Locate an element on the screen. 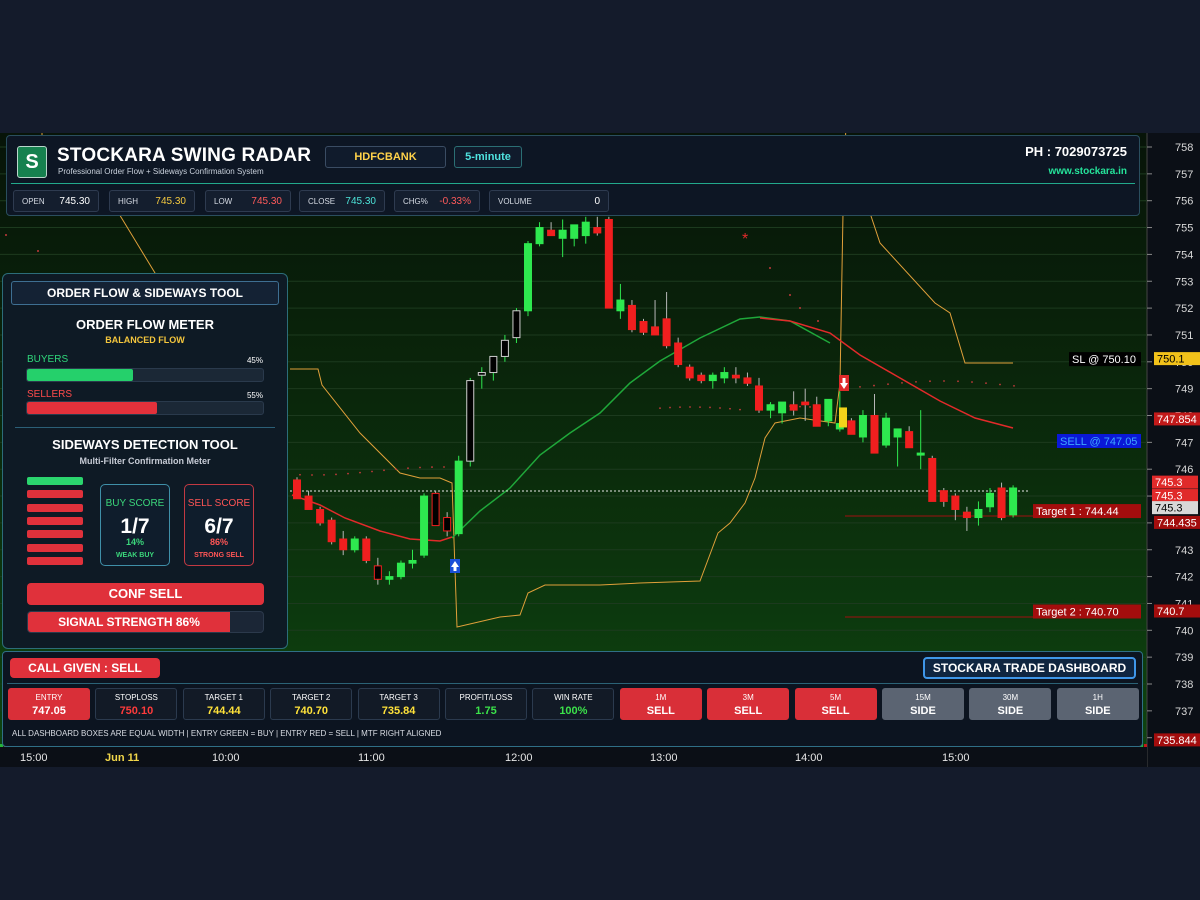 The width and height of the screenshot is (1200, 900). logo: S is located at coordinates (32, 162).